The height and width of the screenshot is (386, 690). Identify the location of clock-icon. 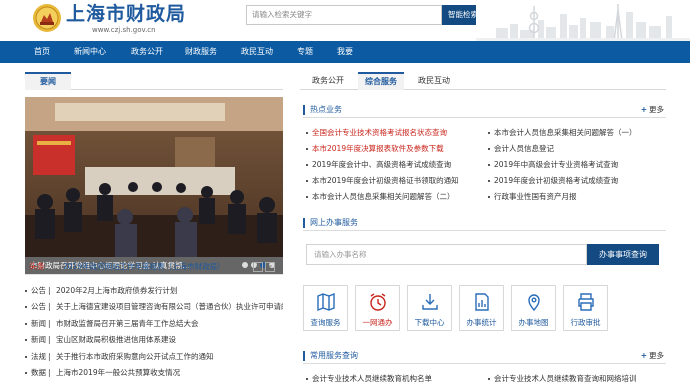
(378, 302).